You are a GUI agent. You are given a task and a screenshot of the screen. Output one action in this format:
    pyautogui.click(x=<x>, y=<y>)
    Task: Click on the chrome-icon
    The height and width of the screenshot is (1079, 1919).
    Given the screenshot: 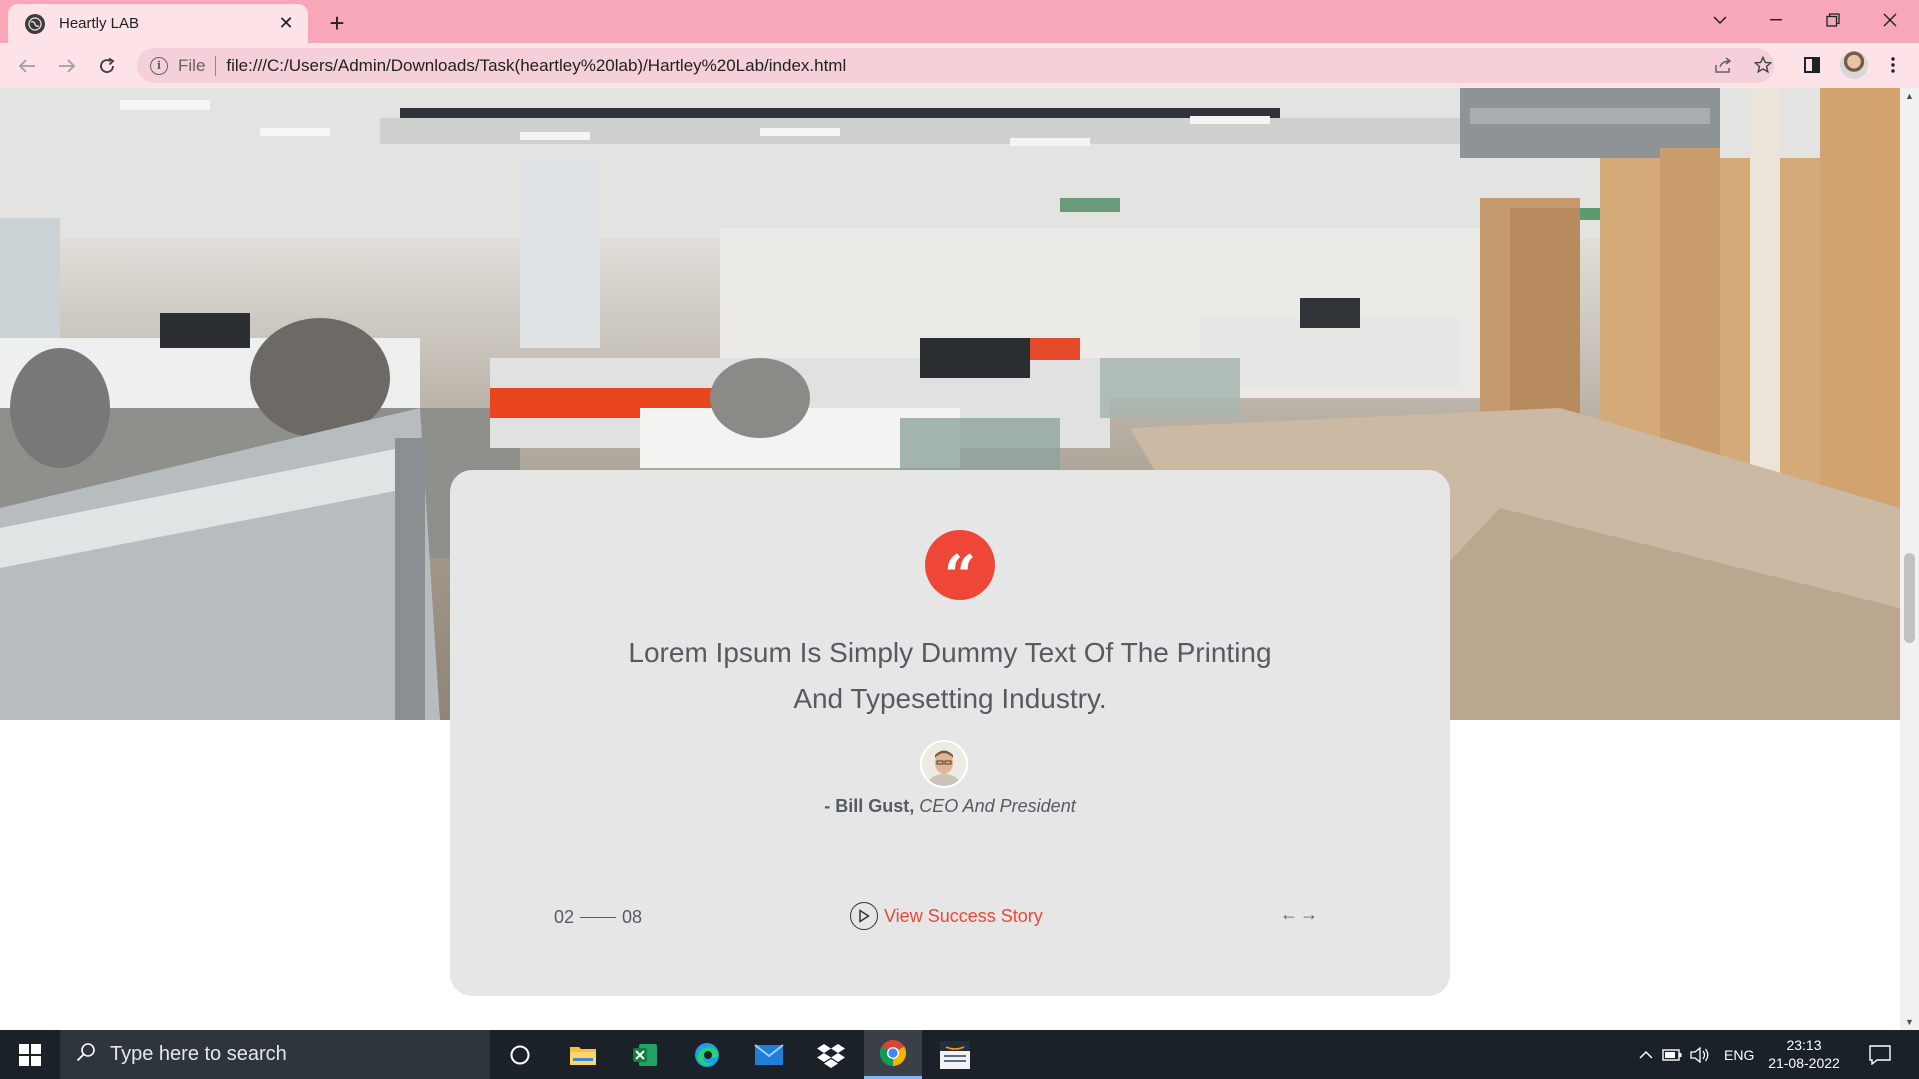 What is the action you would take?
    pyautogui.click(x=893, y=1054)
    